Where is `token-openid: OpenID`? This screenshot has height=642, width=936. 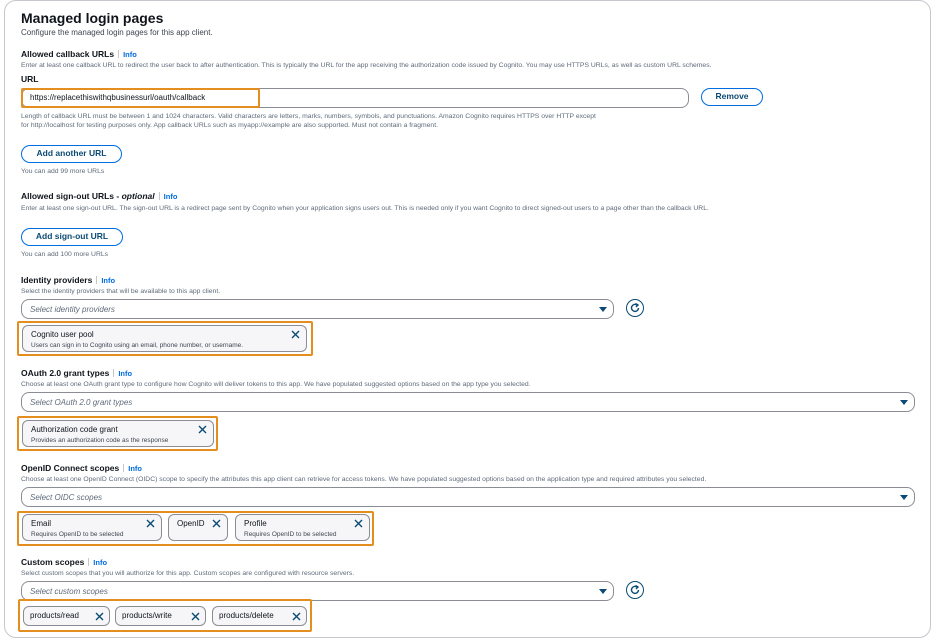 token-openid: OpenID is located at coordinates (198, 527).